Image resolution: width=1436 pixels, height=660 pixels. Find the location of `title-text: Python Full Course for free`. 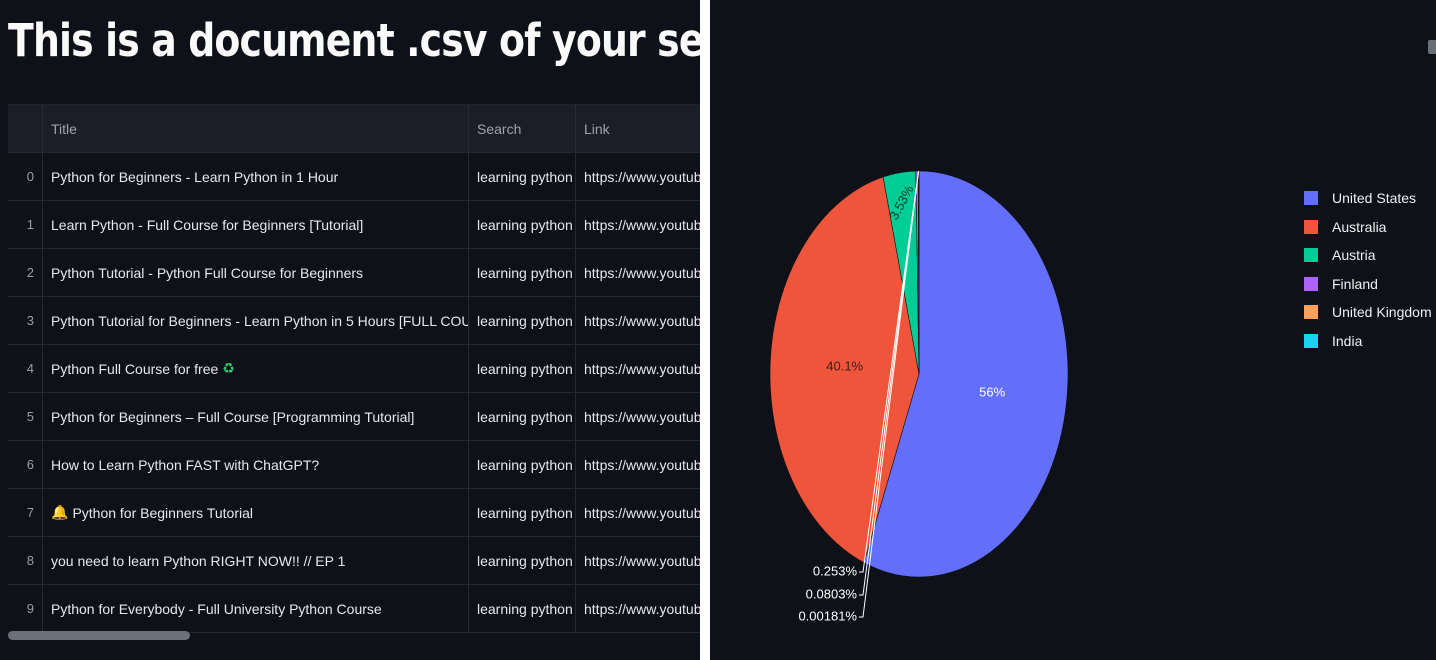

title-text: Python Full Course for free is located at coordinates (135, 368).